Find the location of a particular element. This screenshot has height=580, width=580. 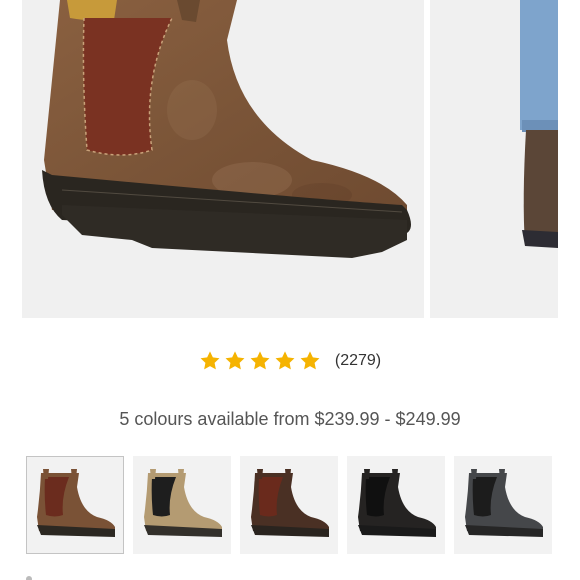

rating-summary: (2279) is located at coordinates (290, 361).